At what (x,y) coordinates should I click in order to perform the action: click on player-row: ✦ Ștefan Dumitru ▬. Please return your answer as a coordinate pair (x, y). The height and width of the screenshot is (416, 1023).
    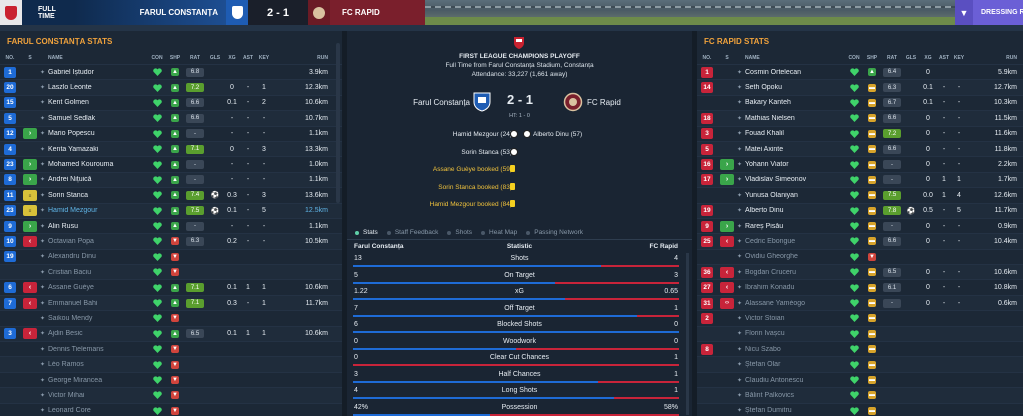
    Looking at the image, I should click on (860, 409).